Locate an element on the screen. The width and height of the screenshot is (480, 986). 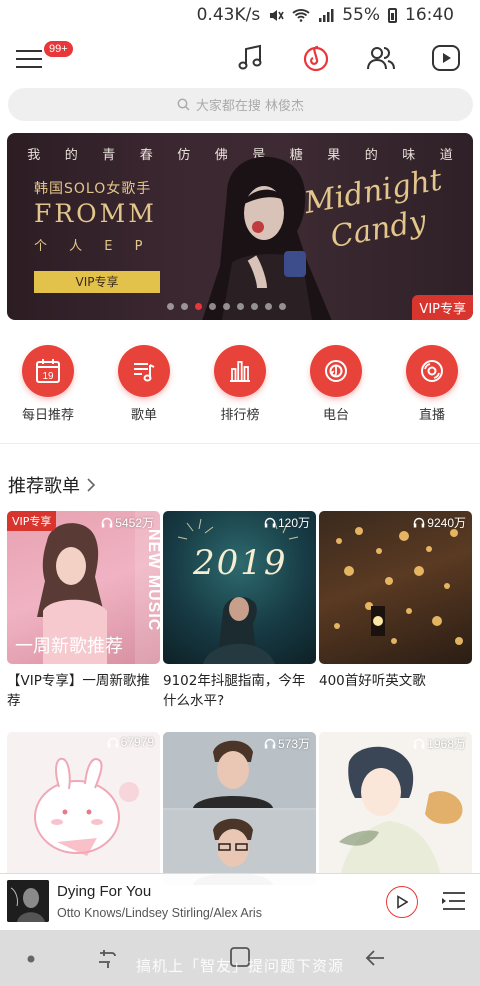
search-bar: 大家都在搜 林俊杰 is located at coordinates (240, 104).